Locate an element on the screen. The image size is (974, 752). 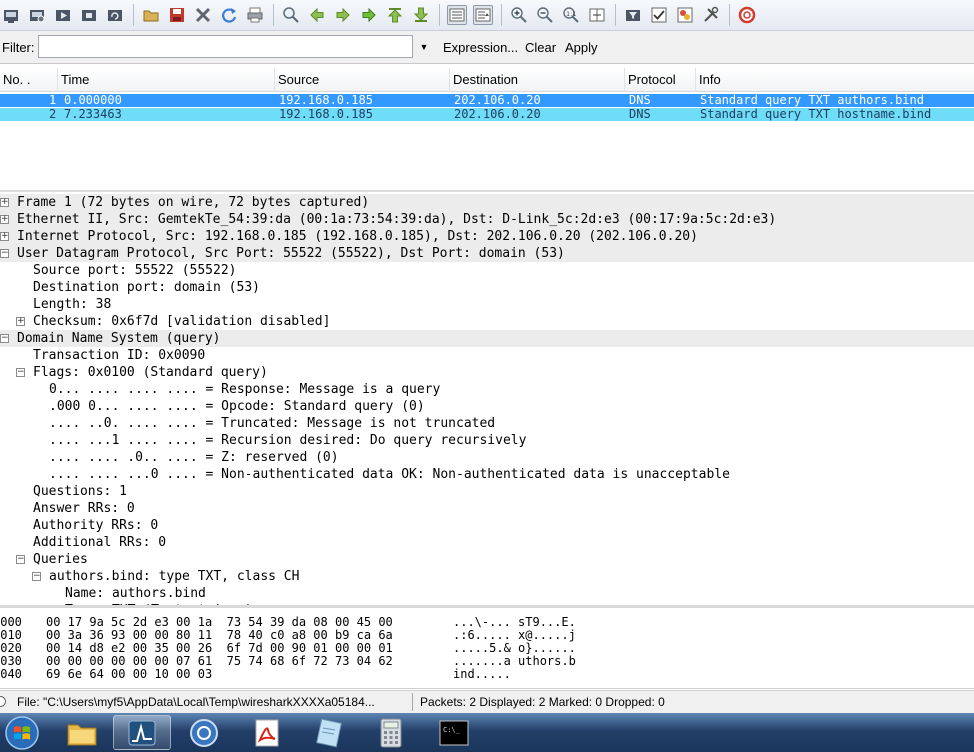
find-packet-icon is located at coordinates (291, 15).